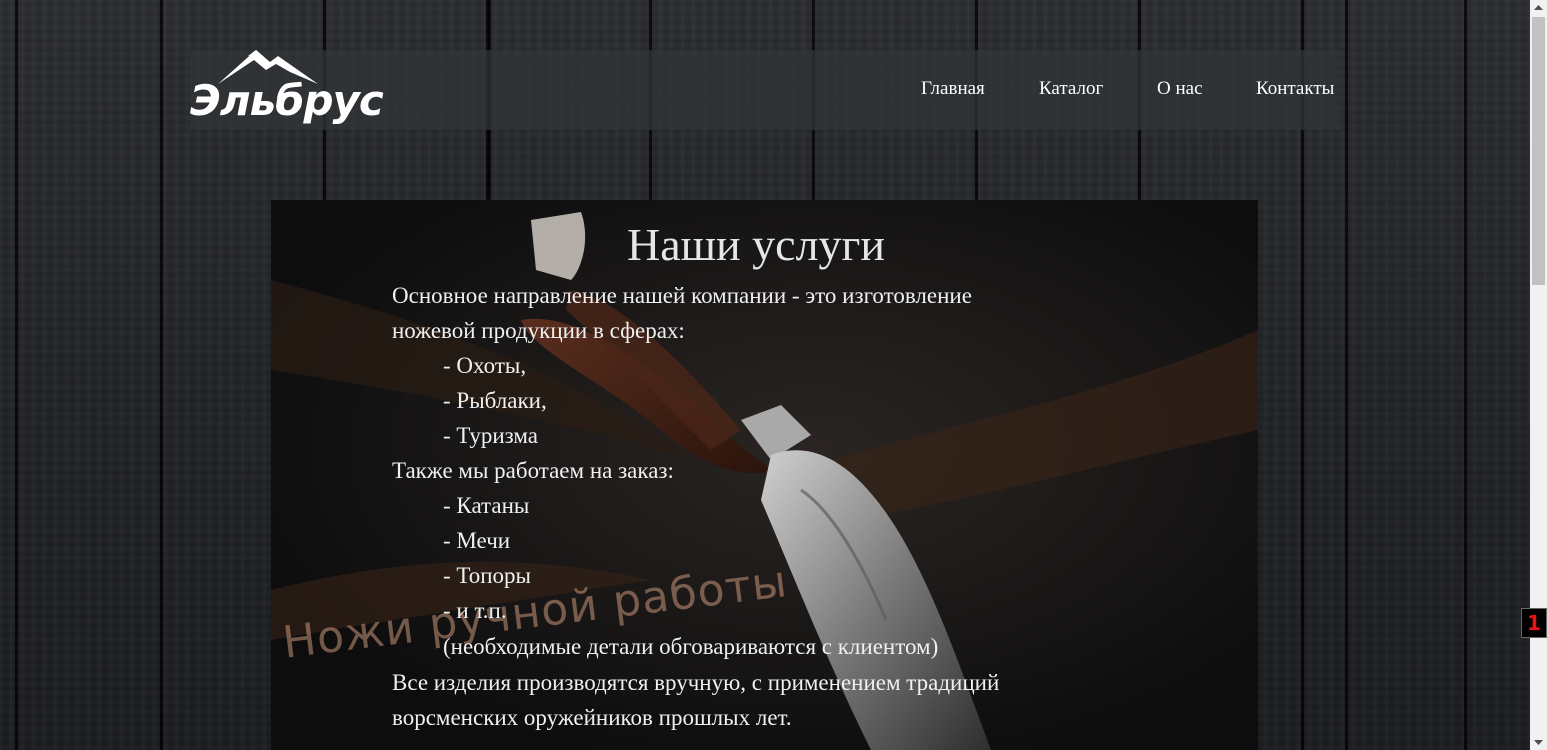 This screenshot has width=1547, height=750. Describe the element at coordinates (477, 540) in the screenshot. I see `services-list-item: - Мечи` at that location.